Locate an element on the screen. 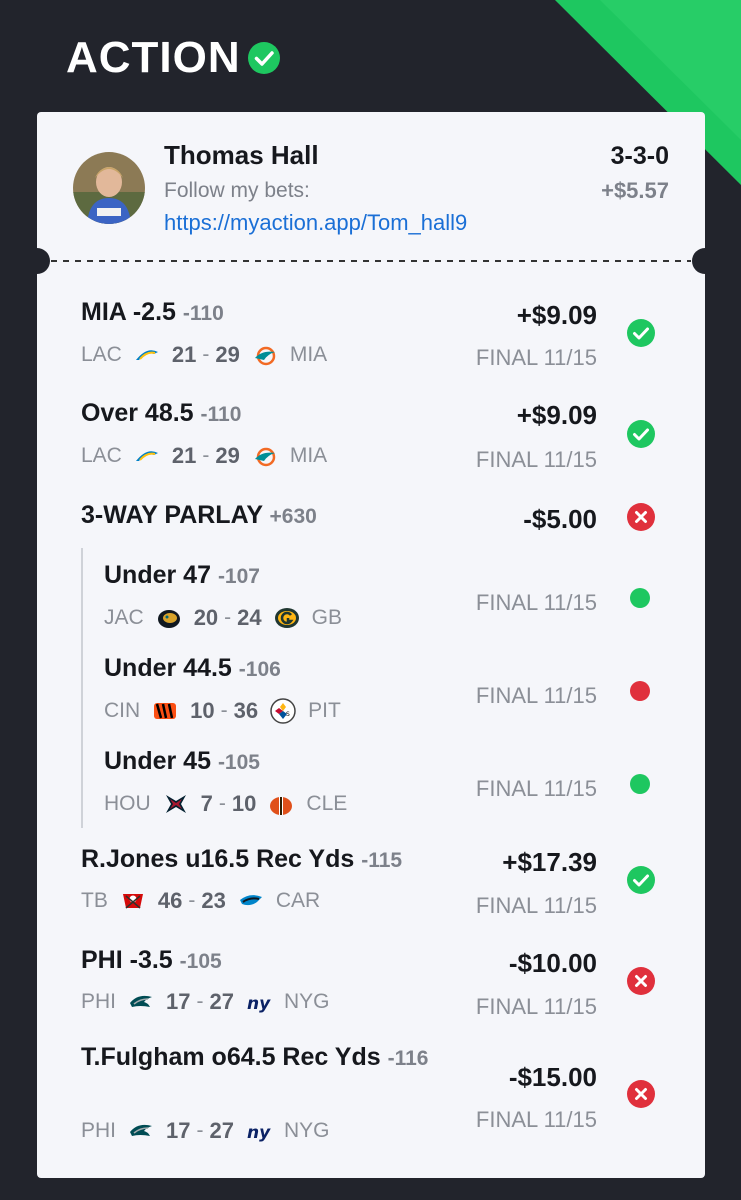 This screenshot has width=741, height=1200. home-score: 36 is located at coordinates (246, 710).